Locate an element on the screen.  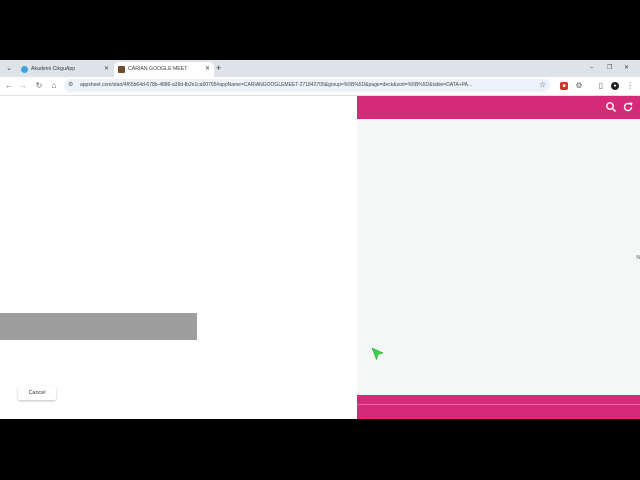
close-window-icon: ✕ is located at coordinates (626, 68).